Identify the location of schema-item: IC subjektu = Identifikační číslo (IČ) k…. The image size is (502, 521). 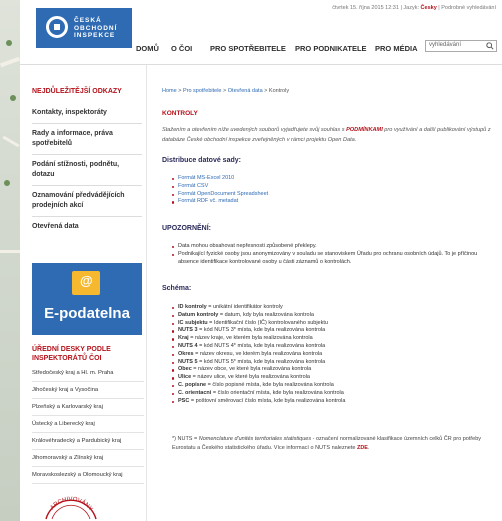
(258, 324).